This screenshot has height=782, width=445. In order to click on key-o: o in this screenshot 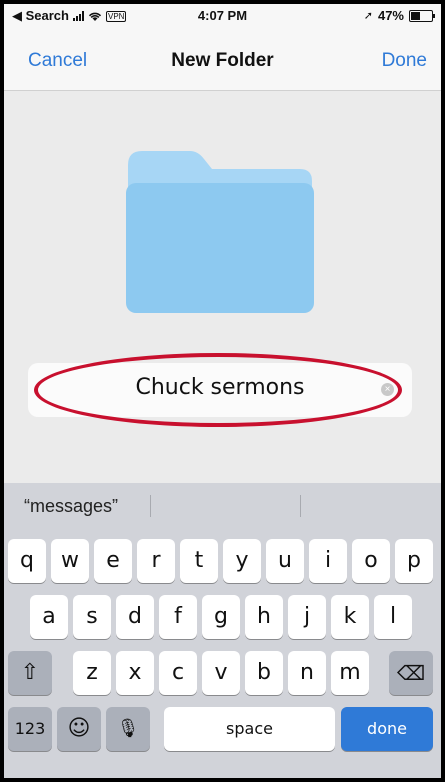, I will do `click(371, 561)`.